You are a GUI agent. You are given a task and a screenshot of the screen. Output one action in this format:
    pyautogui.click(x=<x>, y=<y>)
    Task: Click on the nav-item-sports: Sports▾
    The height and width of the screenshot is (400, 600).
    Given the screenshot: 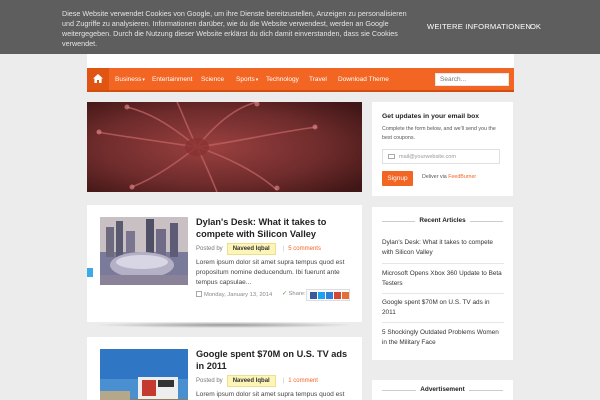 What is the action you would take?
    pyautogui.click(x=247, y=79)
    